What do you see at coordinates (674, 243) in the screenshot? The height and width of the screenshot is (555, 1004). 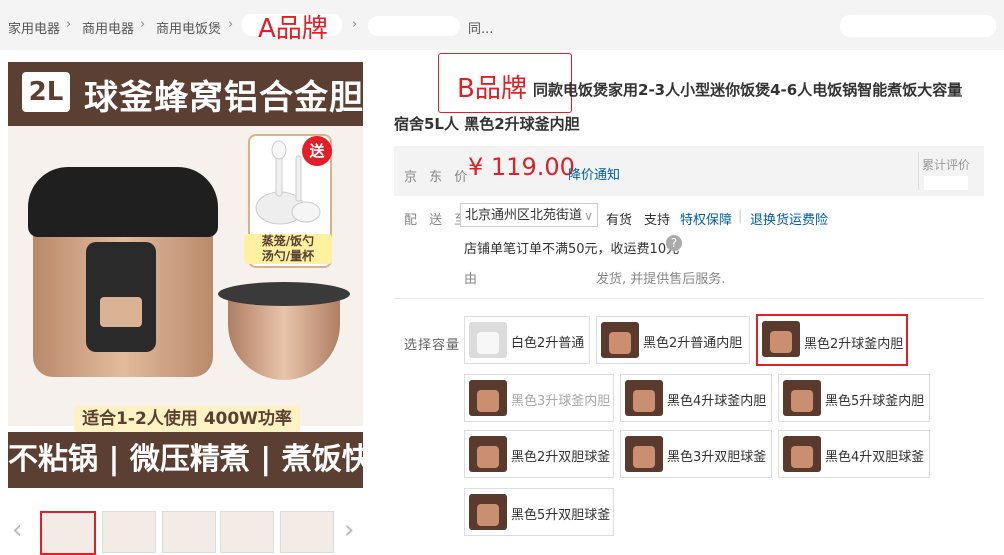 I see `help-icon: ?` at bounding box center [674, 243].